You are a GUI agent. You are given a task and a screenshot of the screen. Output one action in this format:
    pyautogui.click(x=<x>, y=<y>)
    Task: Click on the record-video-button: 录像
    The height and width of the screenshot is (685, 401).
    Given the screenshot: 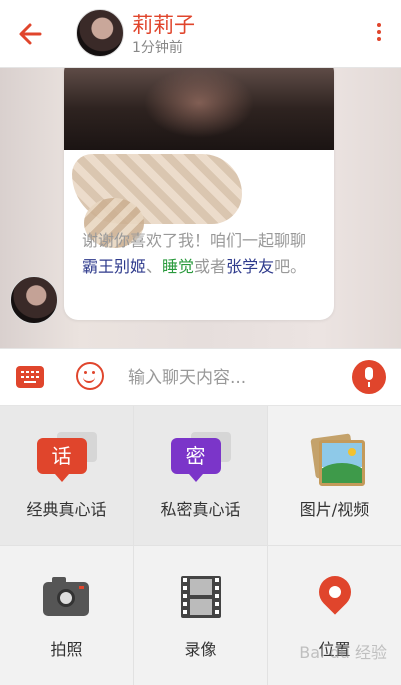 What is the action you would take?
    pyautogui.click(x=201, y=615)
    